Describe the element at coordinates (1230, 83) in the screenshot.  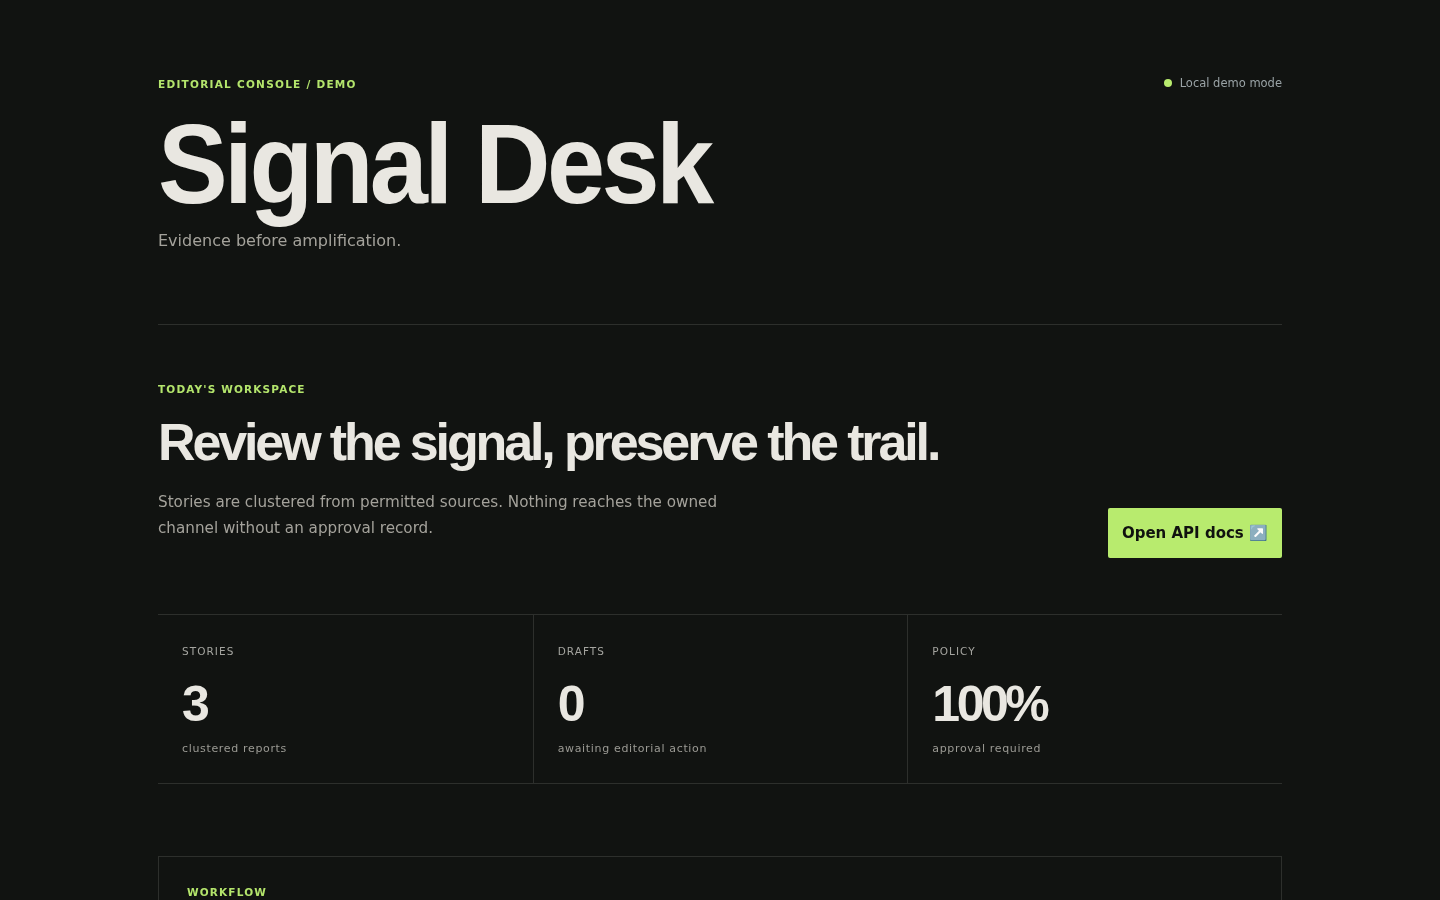
I see `status-label: Local demo mode` at that location.